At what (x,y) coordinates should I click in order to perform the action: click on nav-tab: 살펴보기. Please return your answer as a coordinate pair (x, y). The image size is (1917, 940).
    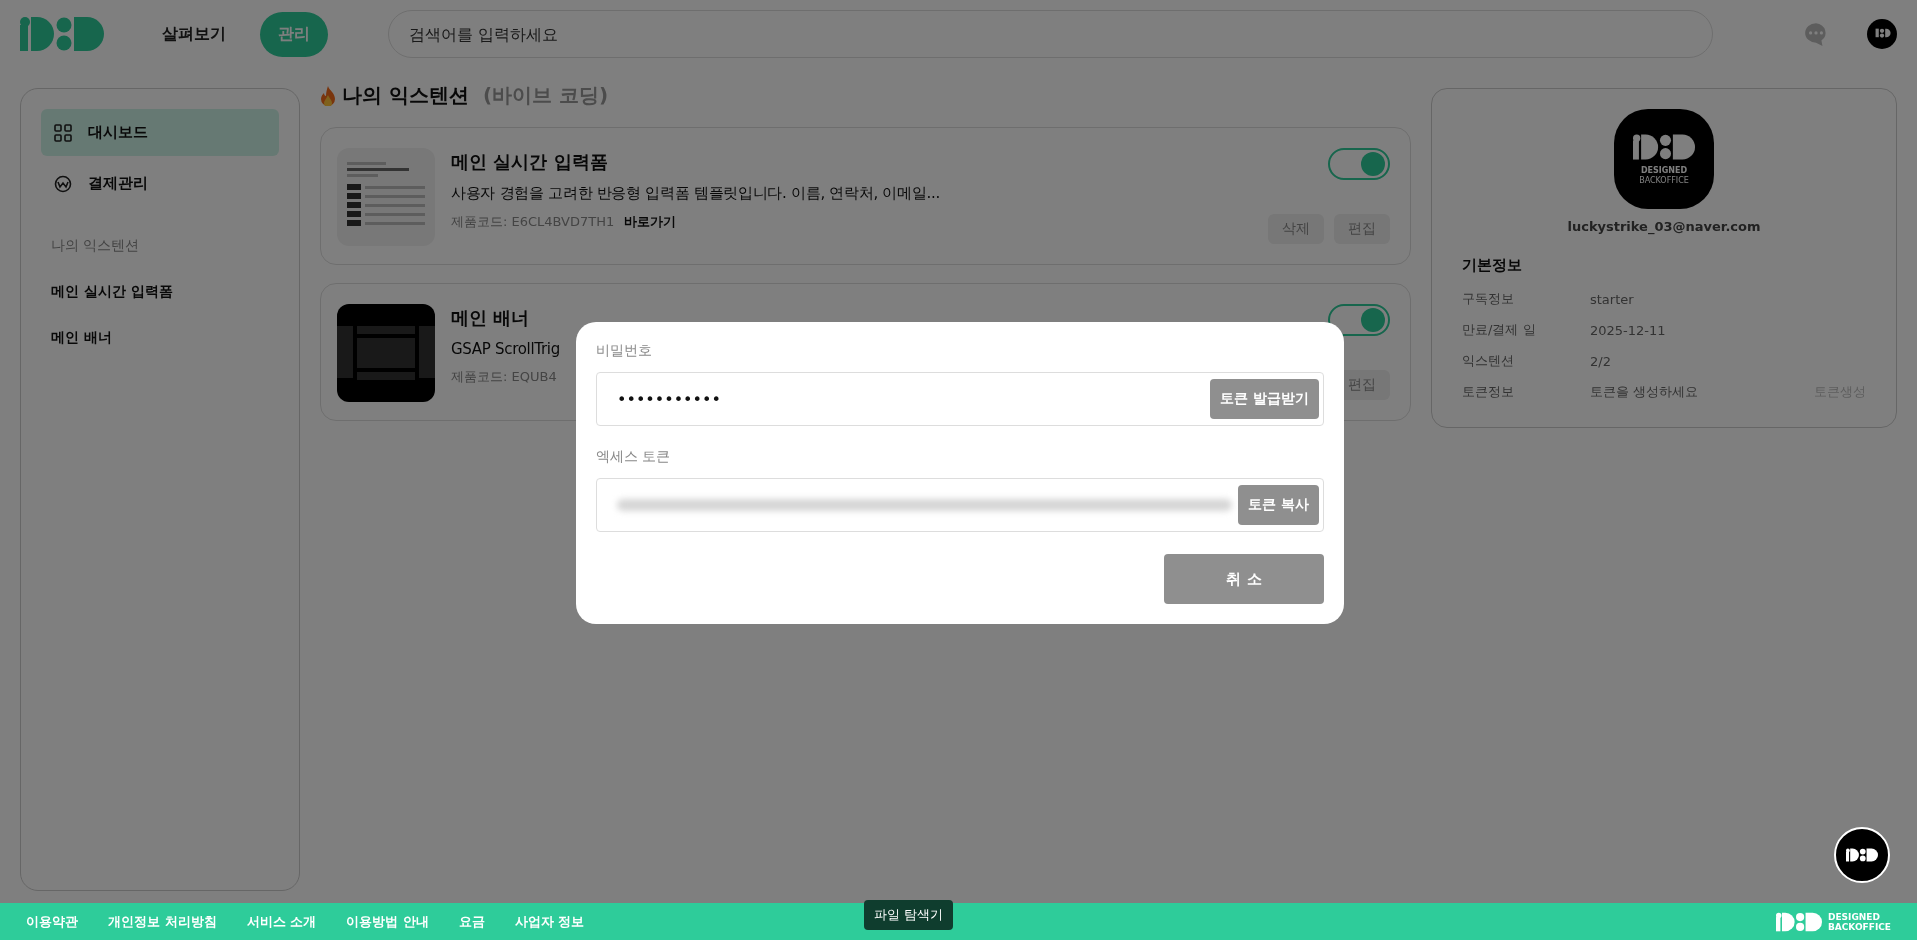
    Looking at the image, I should click on (194, 34).